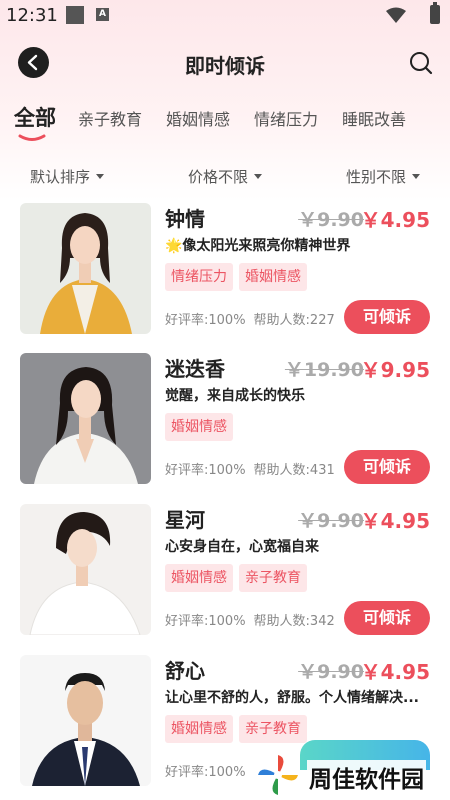 The width and height of the screenshot is (450, 800). I want to click on tab-all: 全部, so click(35, 117).